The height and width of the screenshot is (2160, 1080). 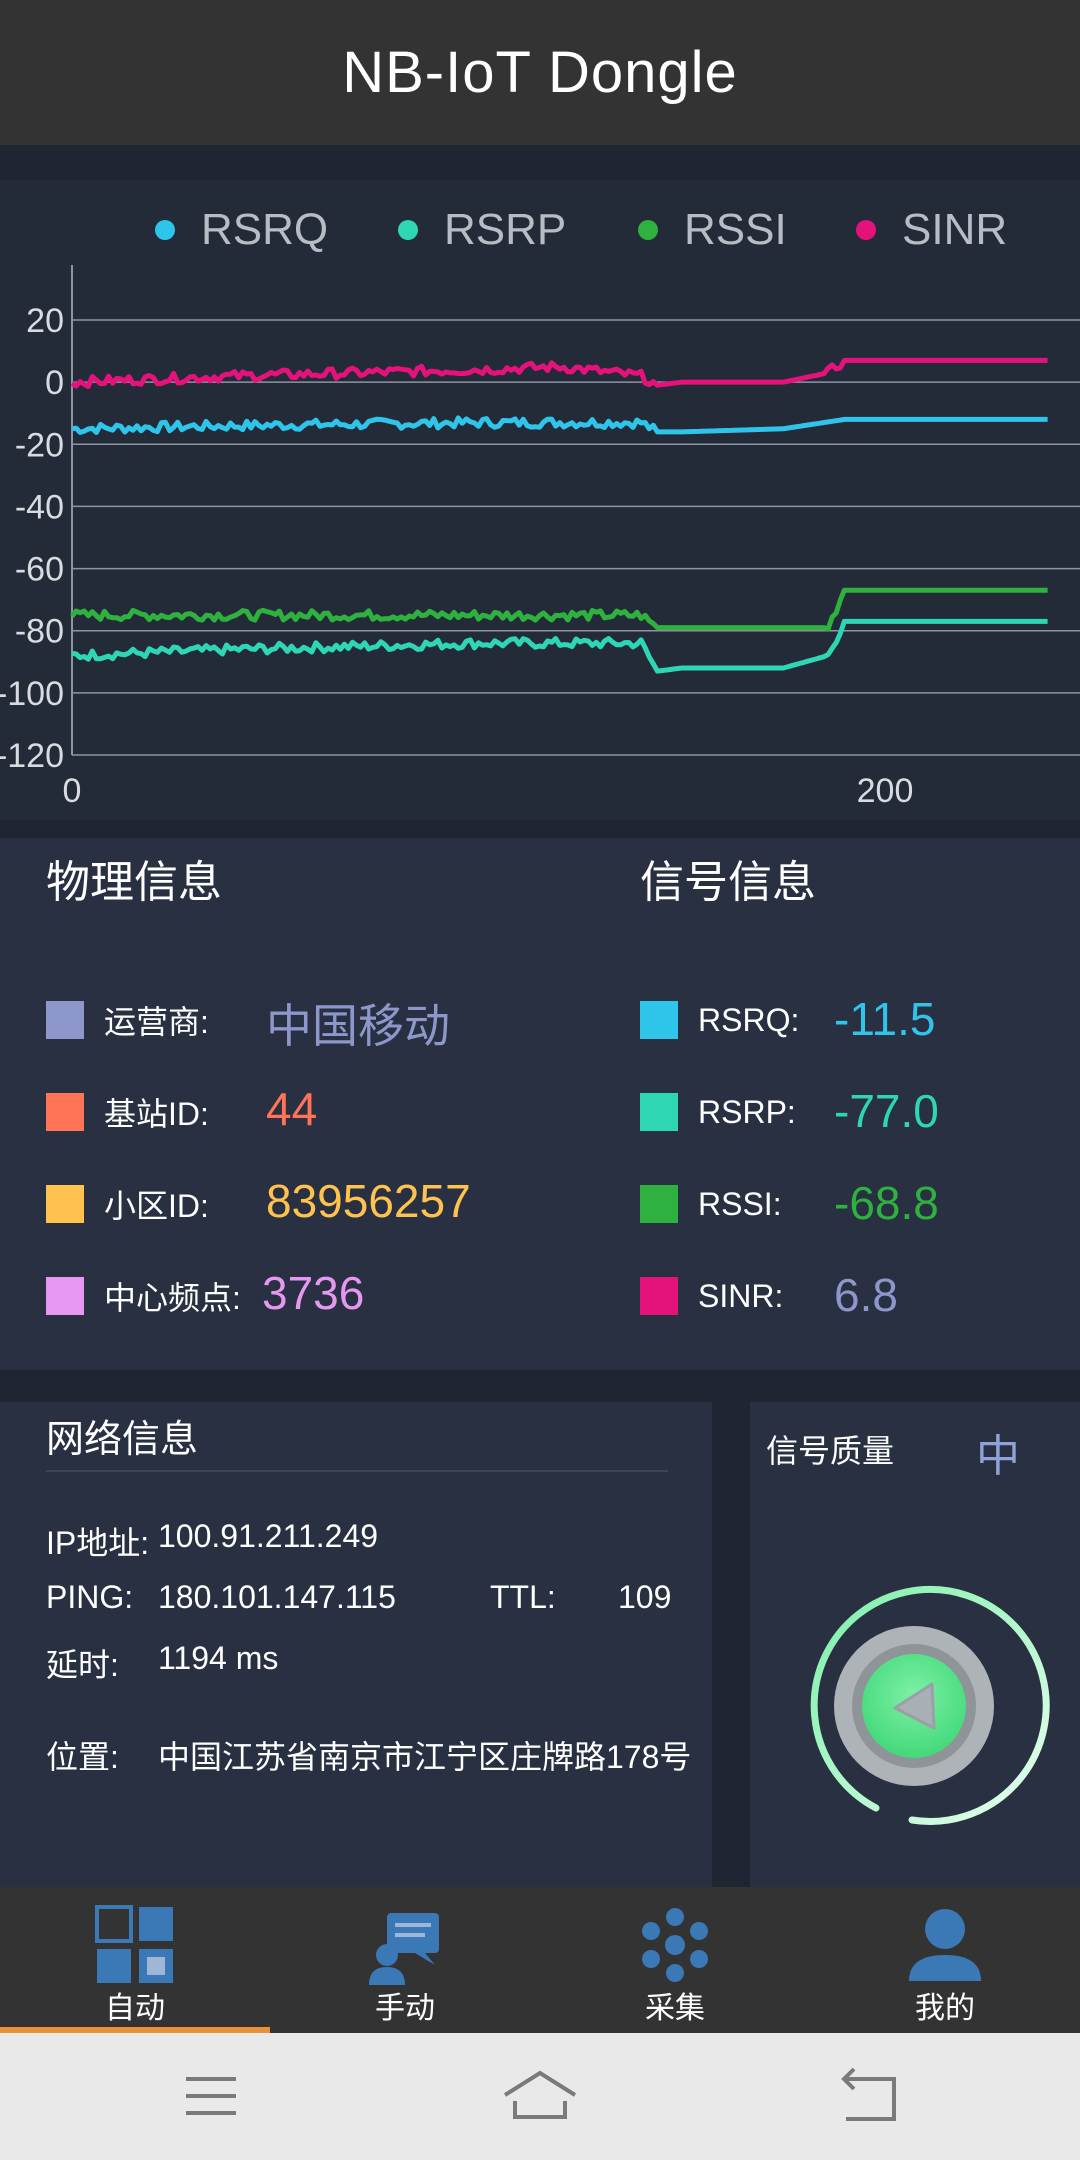 What do you see at coordinates (39, 507) in the screenshot?
I see `y-tick-label: -40` at bounding box center [39, 507].